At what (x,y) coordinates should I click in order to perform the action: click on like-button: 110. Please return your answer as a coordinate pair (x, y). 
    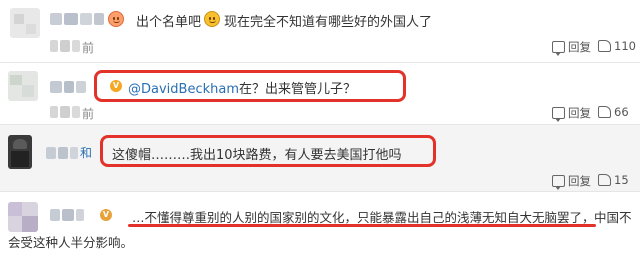
    Looking at the image, I should click on (617, 46).